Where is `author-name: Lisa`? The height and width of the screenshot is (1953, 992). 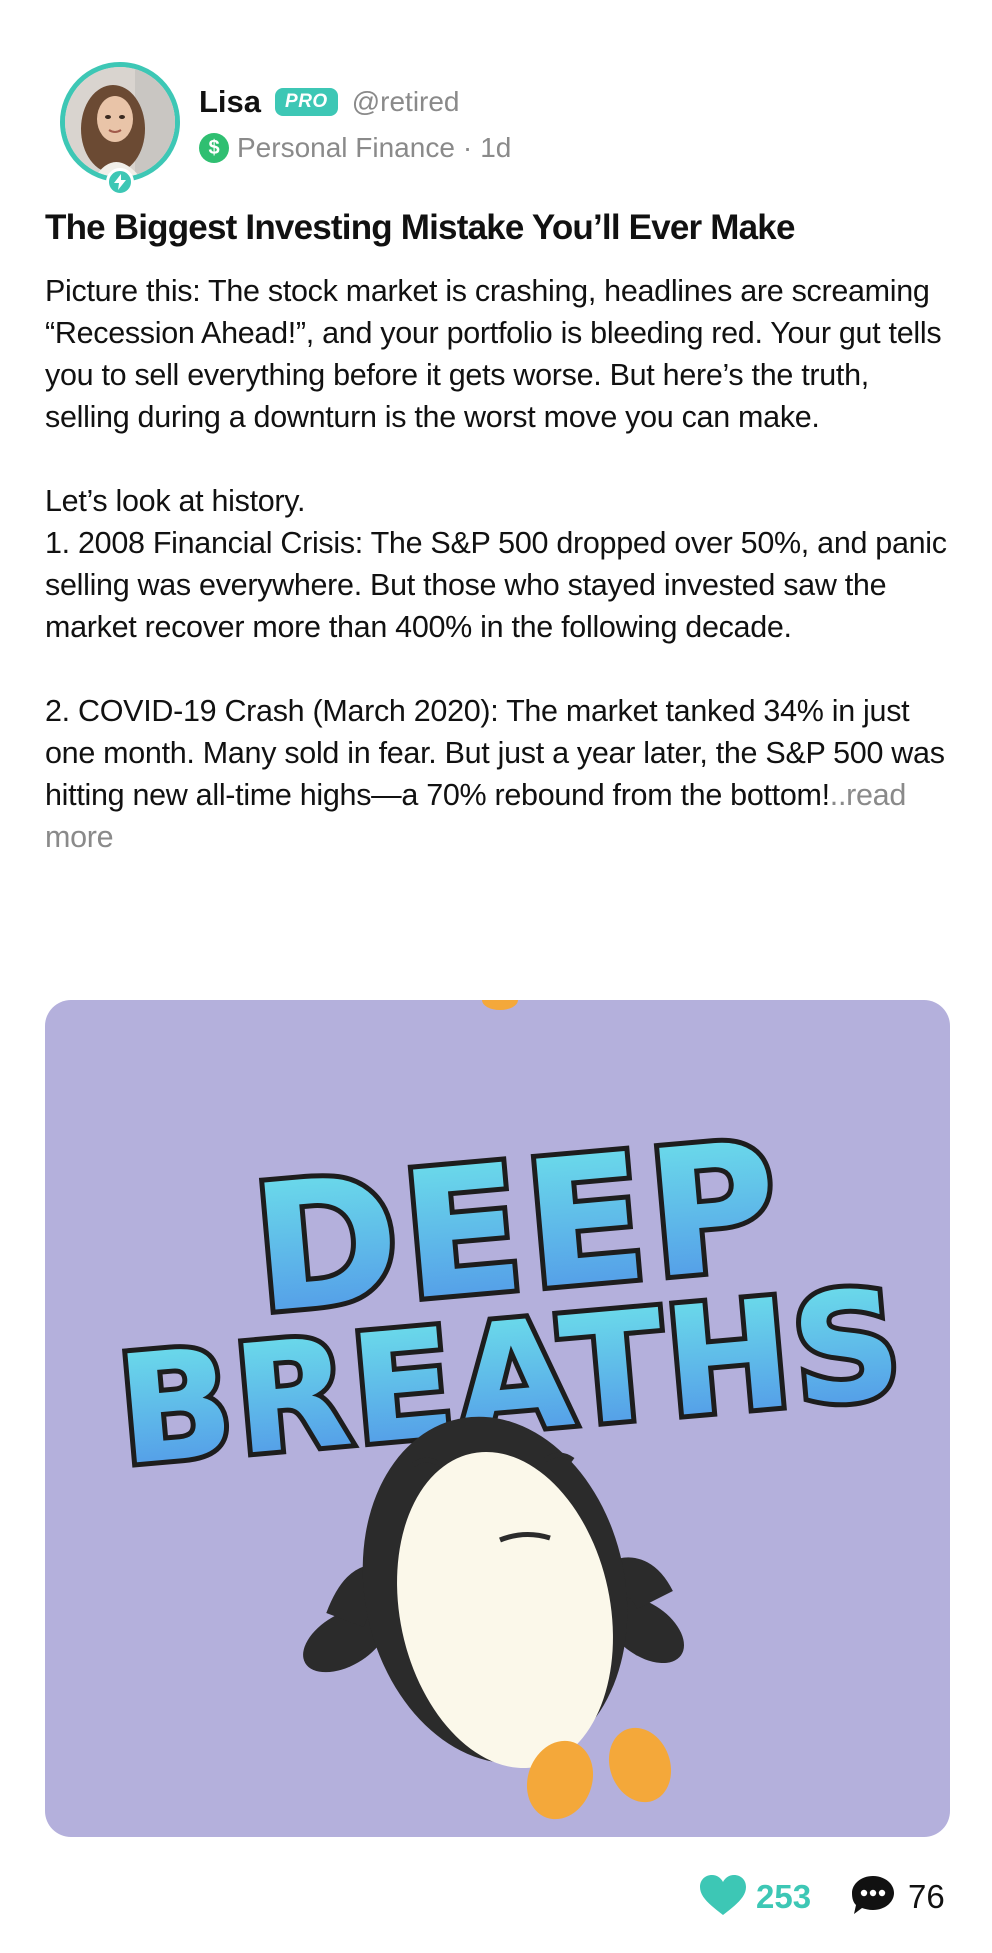
author-name: Lisa is located at coordinates (230, 102).